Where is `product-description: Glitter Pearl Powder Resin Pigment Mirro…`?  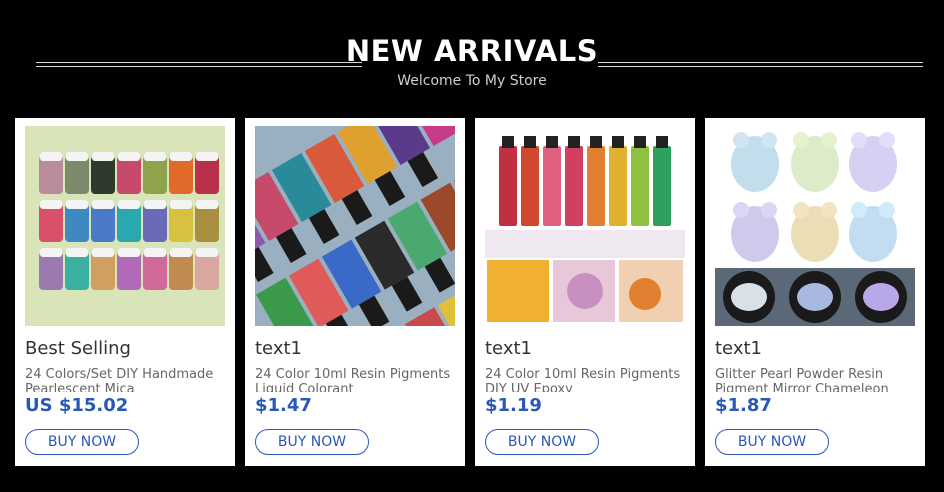
product-description: Glitter Pearl Powder Resin Pigment Mirro… is located at coordinates (817, 379).